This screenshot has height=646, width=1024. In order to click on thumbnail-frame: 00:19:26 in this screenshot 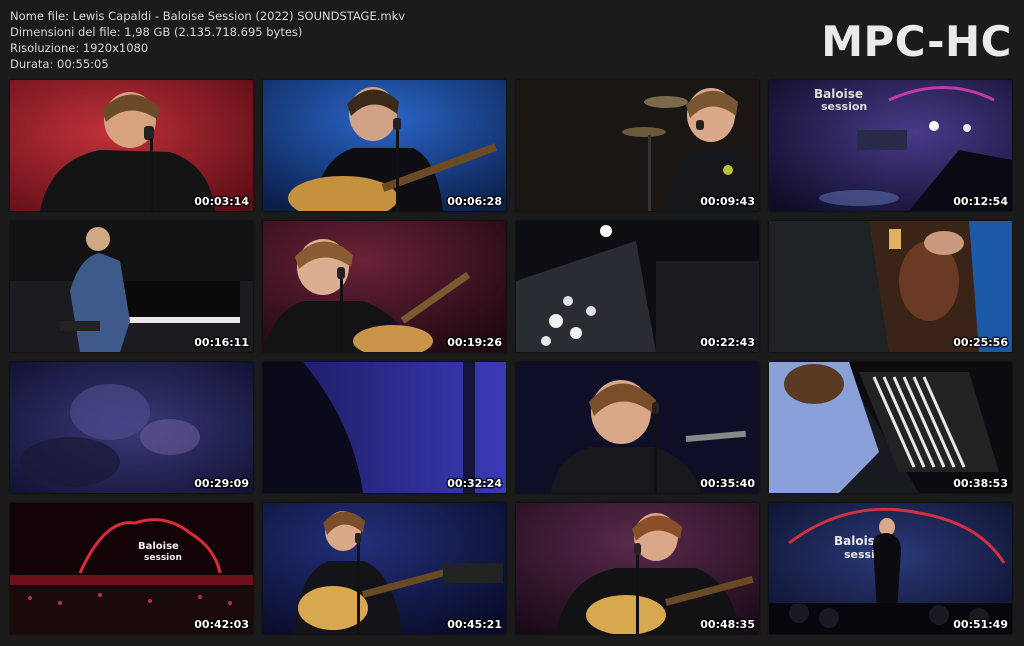, I will do `click(384, 286)`.